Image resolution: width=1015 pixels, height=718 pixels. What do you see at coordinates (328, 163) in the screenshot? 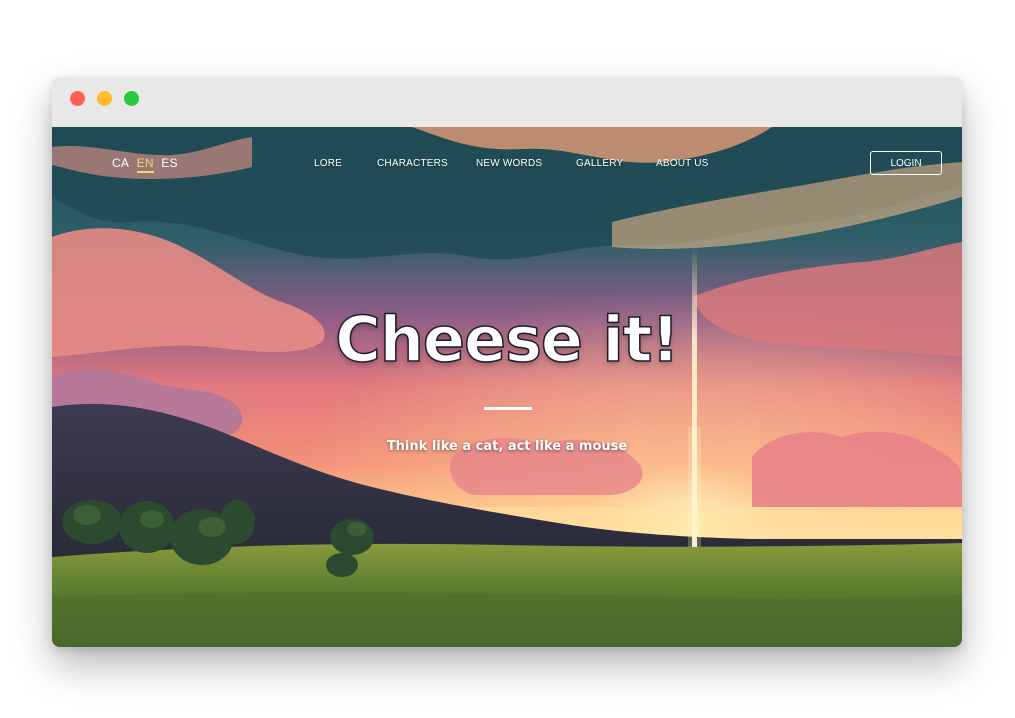
I see `nav-link-lore: LORE` at bounding box center [328, 163].